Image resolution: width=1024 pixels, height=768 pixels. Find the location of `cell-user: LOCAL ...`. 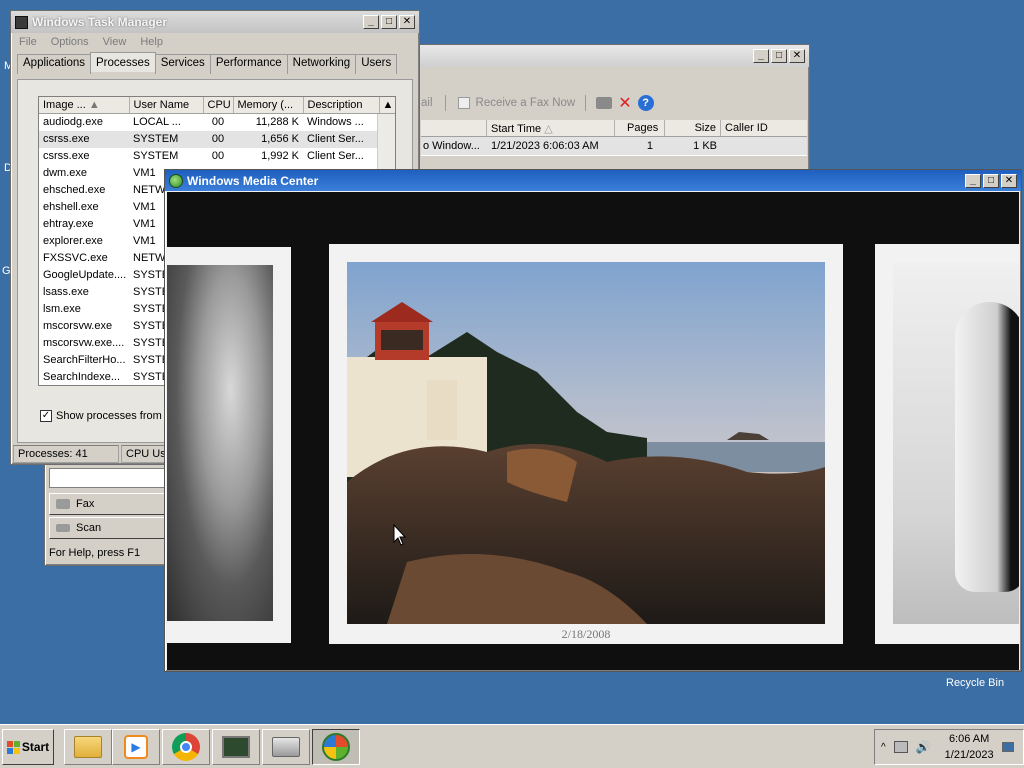

cell-user: LOCAL ... is located at coordinates (157, 122).